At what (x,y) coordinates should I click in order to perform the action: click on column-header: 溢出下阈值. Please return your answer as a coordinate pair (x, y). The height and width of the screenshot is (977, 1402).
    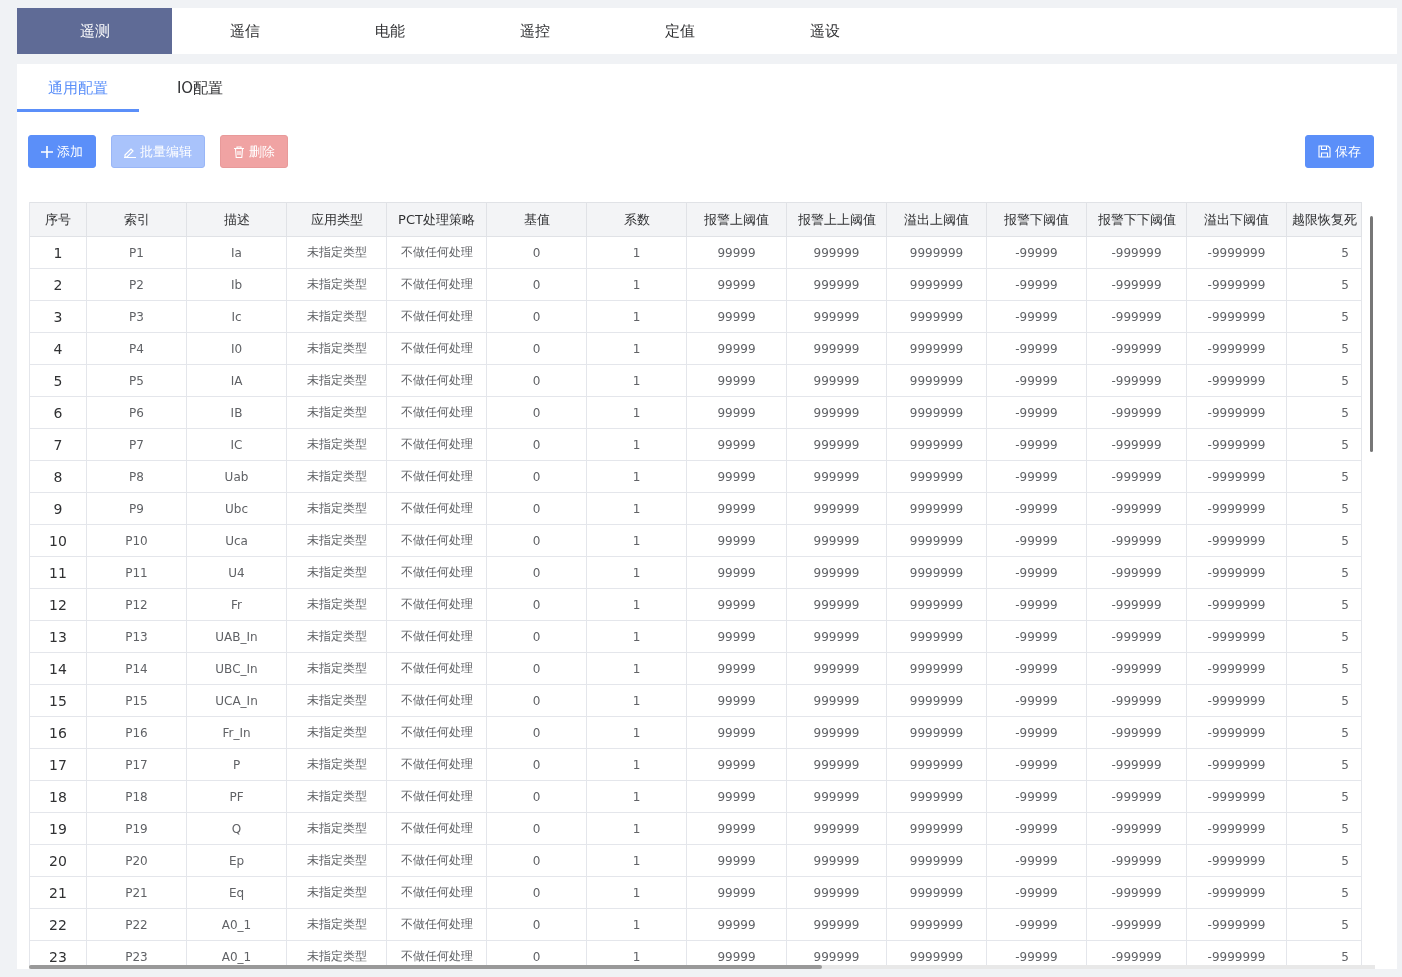
    Looking at the image, I should click on (1237, 219).